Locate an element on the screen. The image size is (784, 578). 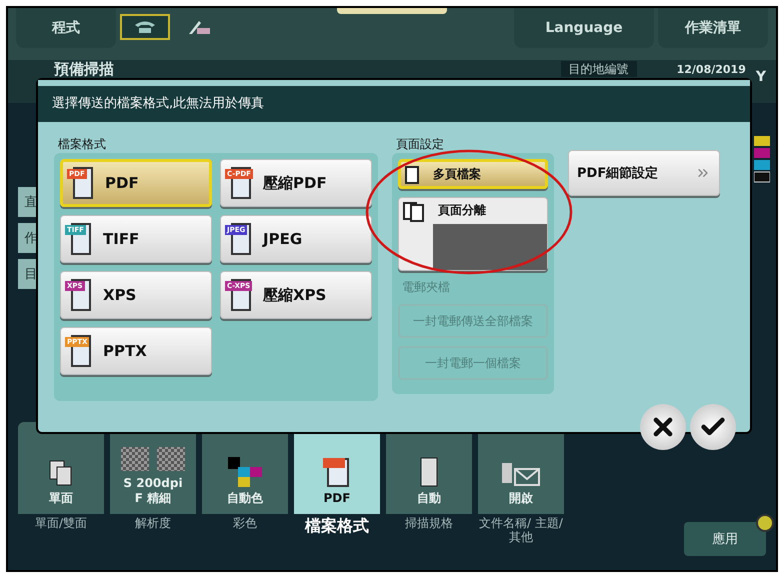
handle-tab is located at coordinates (392, 11).